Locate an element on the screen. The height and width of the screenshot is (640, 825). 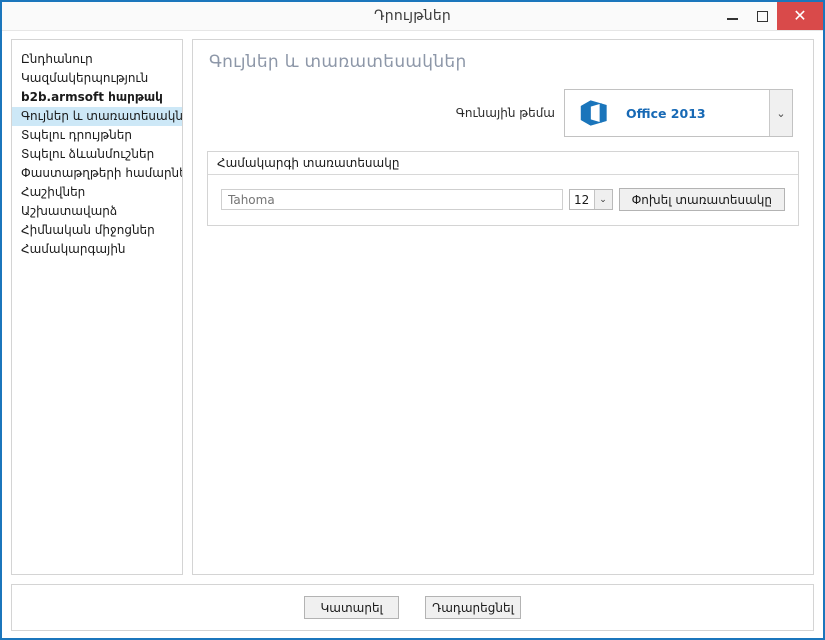
maximize-icon is located at coordinates (762, 16).